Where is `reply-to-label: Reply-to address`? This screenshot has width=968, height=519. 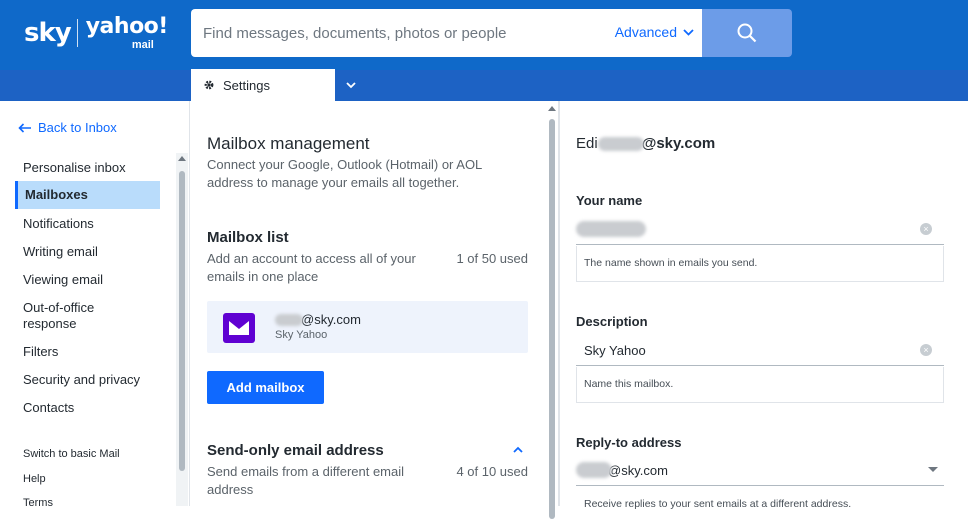
reply-to-label: Reply-to address is located at coordinates (629, 442).